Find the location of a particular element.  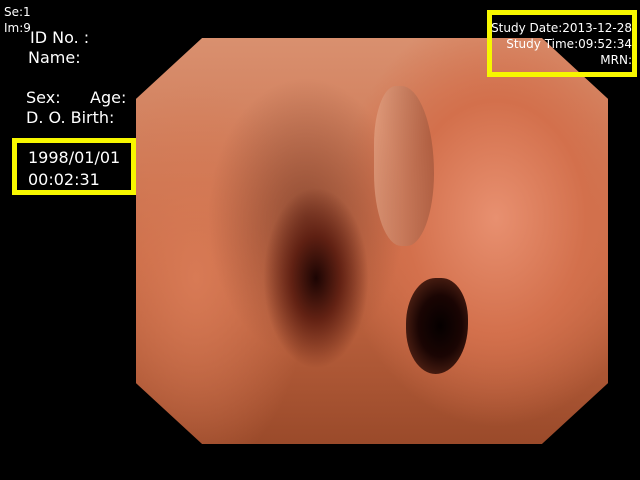

clock-date: 1998/01/01 is located at coordinates (74, 157).